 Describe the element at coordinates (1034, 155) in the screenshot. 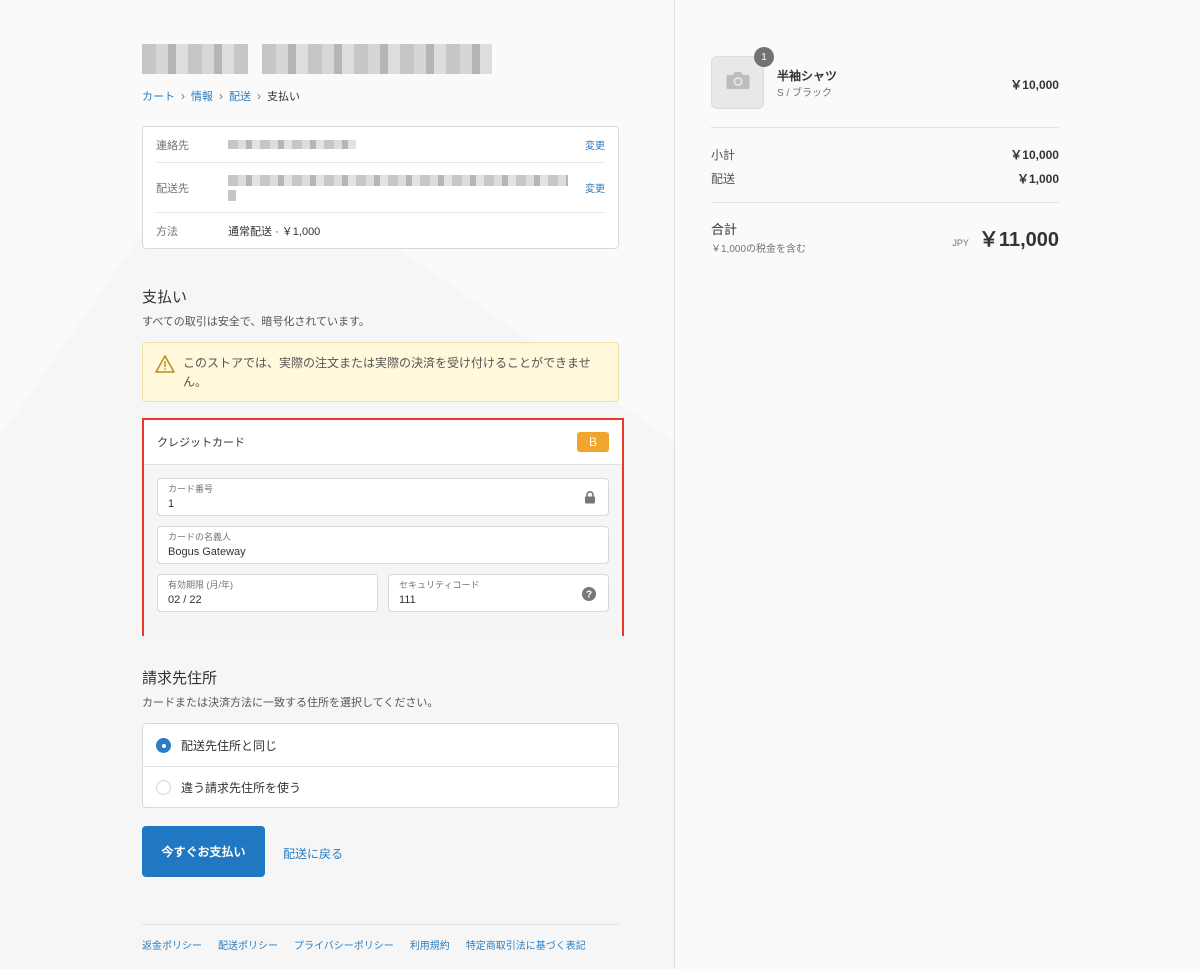

I see `subtotal-value: ￥10,000` at that location.